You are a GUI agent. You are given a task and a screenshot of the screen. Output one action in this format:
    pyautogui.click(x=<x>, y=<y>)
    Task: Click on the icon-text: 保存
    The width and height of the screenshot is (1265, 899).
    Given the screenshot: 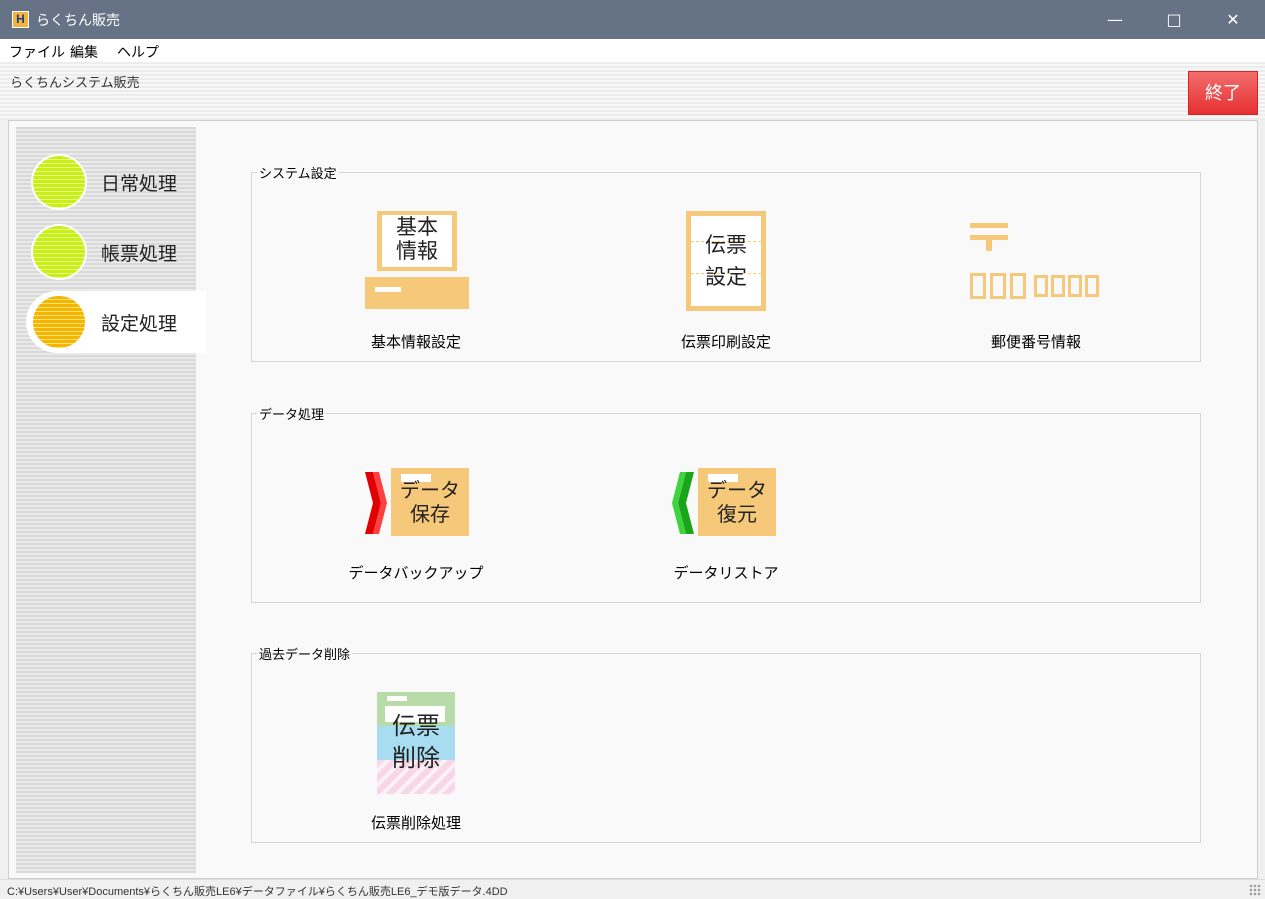 What is the action you would take?
    pyautogui.click(x=430, y=514)
    